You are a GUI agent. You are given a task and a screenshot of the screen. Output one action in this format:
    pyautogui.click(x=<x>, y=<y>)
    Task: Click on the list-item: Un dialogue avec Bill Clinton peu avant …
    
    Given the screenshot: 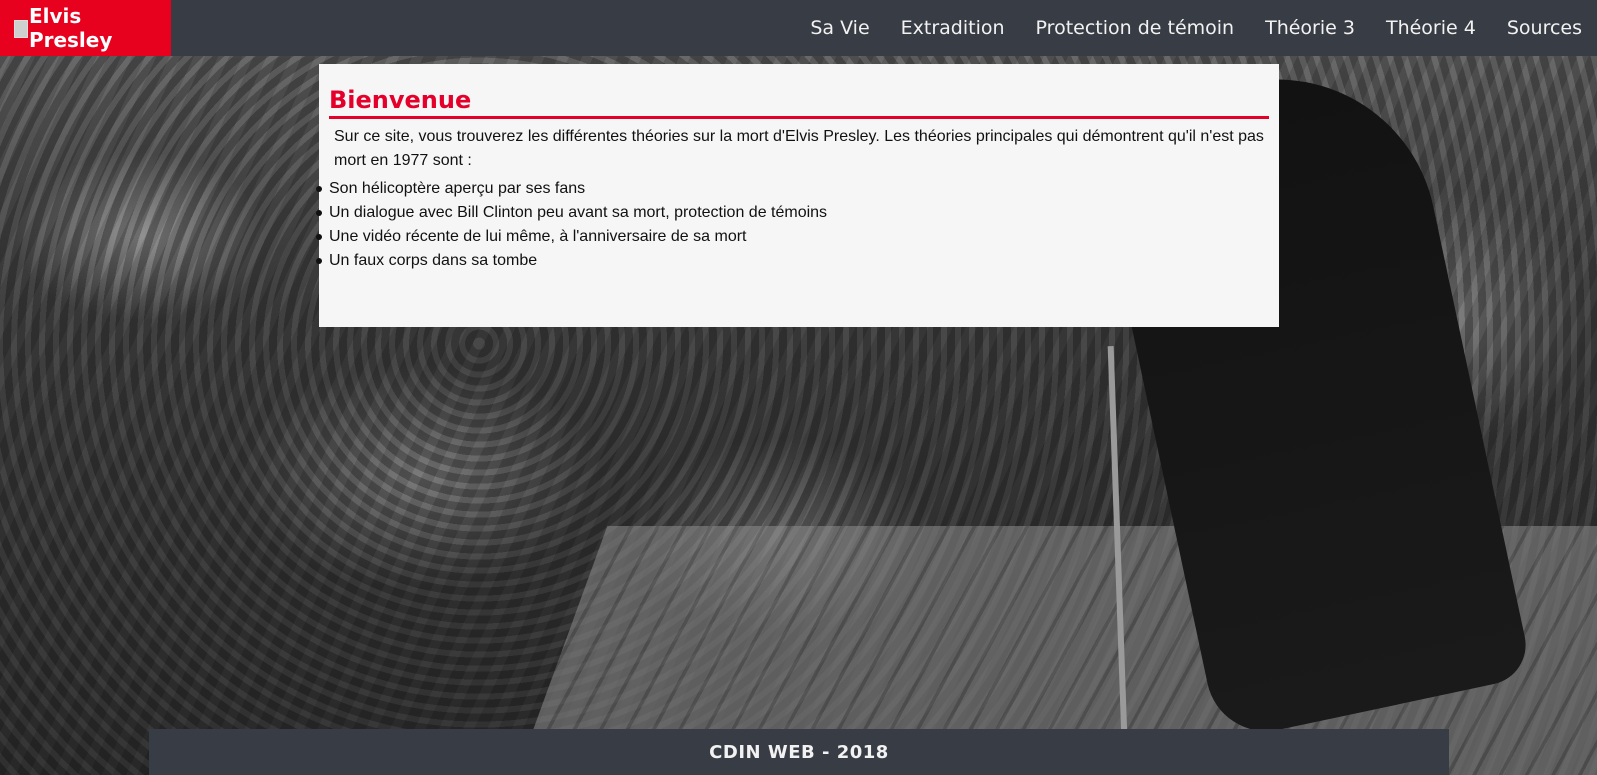 What is the action you would take?
    pyautogui.click(x=792, y=213)
    